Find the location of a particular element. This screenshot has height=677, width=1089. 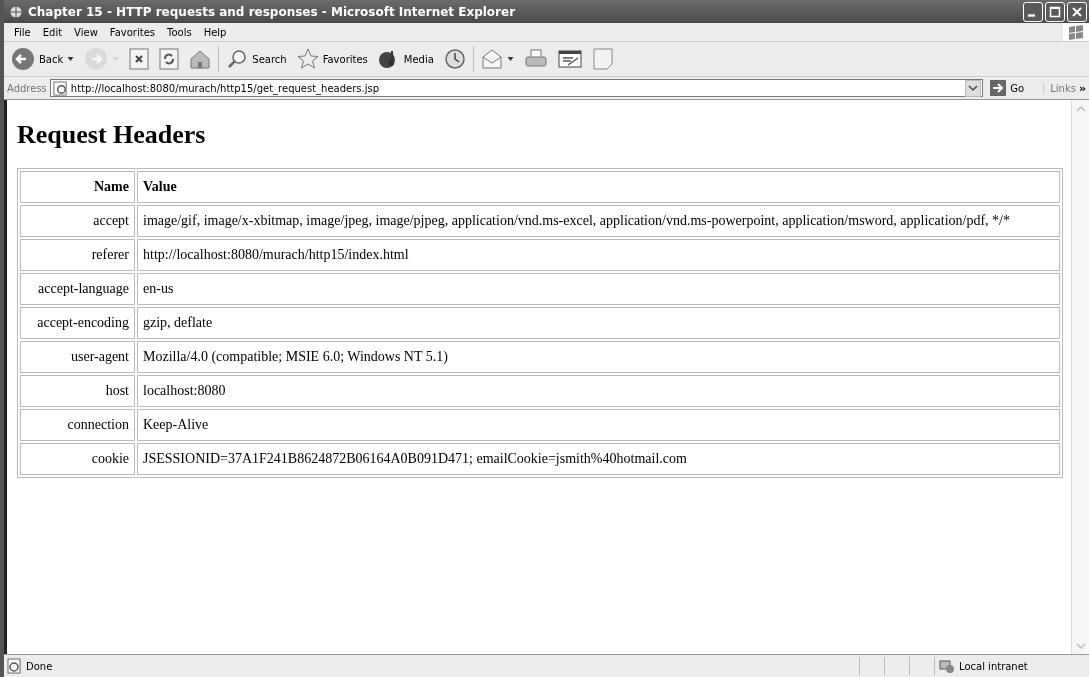

menu-item: File is located at coordinates (22, 32).